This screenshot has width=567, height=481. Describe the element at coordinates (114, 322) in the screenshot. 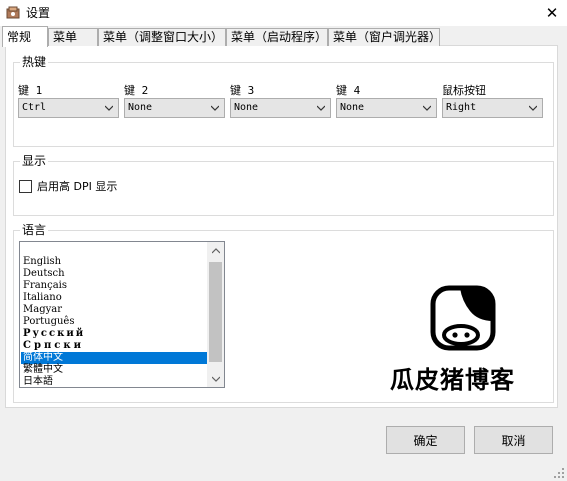

I see `list-item: Português` at that location.